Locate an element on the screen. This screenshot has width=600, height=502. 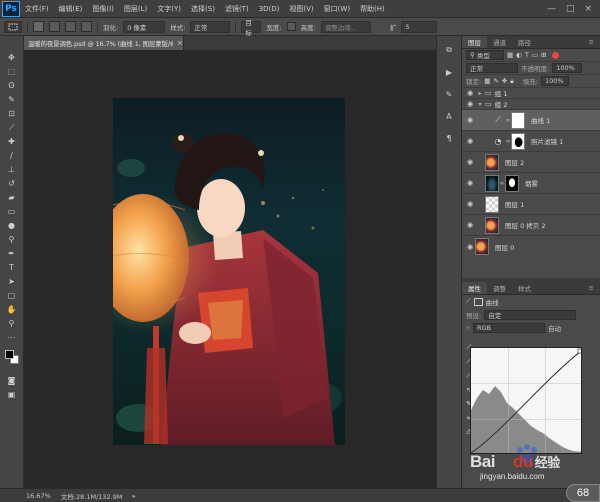
feather-input: 0 像素 is located at coordinates (144, 26).